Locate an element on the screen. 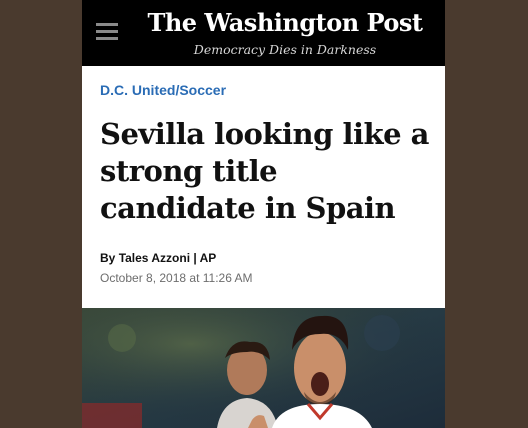  byline: By Tales Azzoni | AP is located at coordinates (158, 258).